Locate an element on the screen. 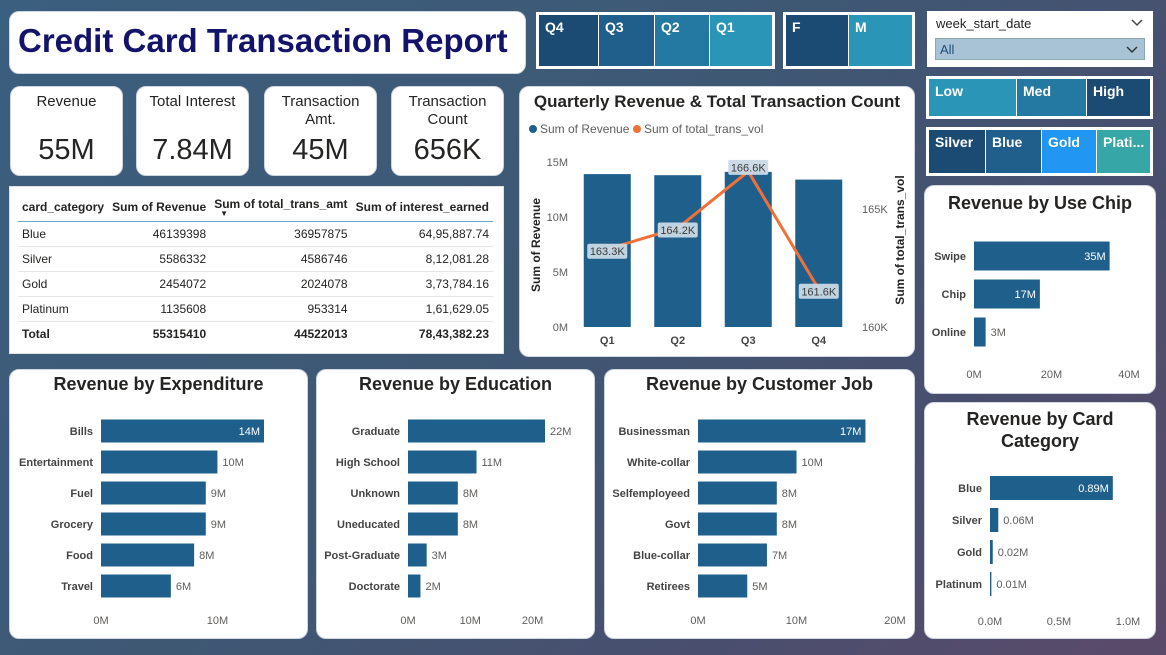 This screenshot has width=1166, height=655. table-header: card_category is located at coordinates (63, 207).